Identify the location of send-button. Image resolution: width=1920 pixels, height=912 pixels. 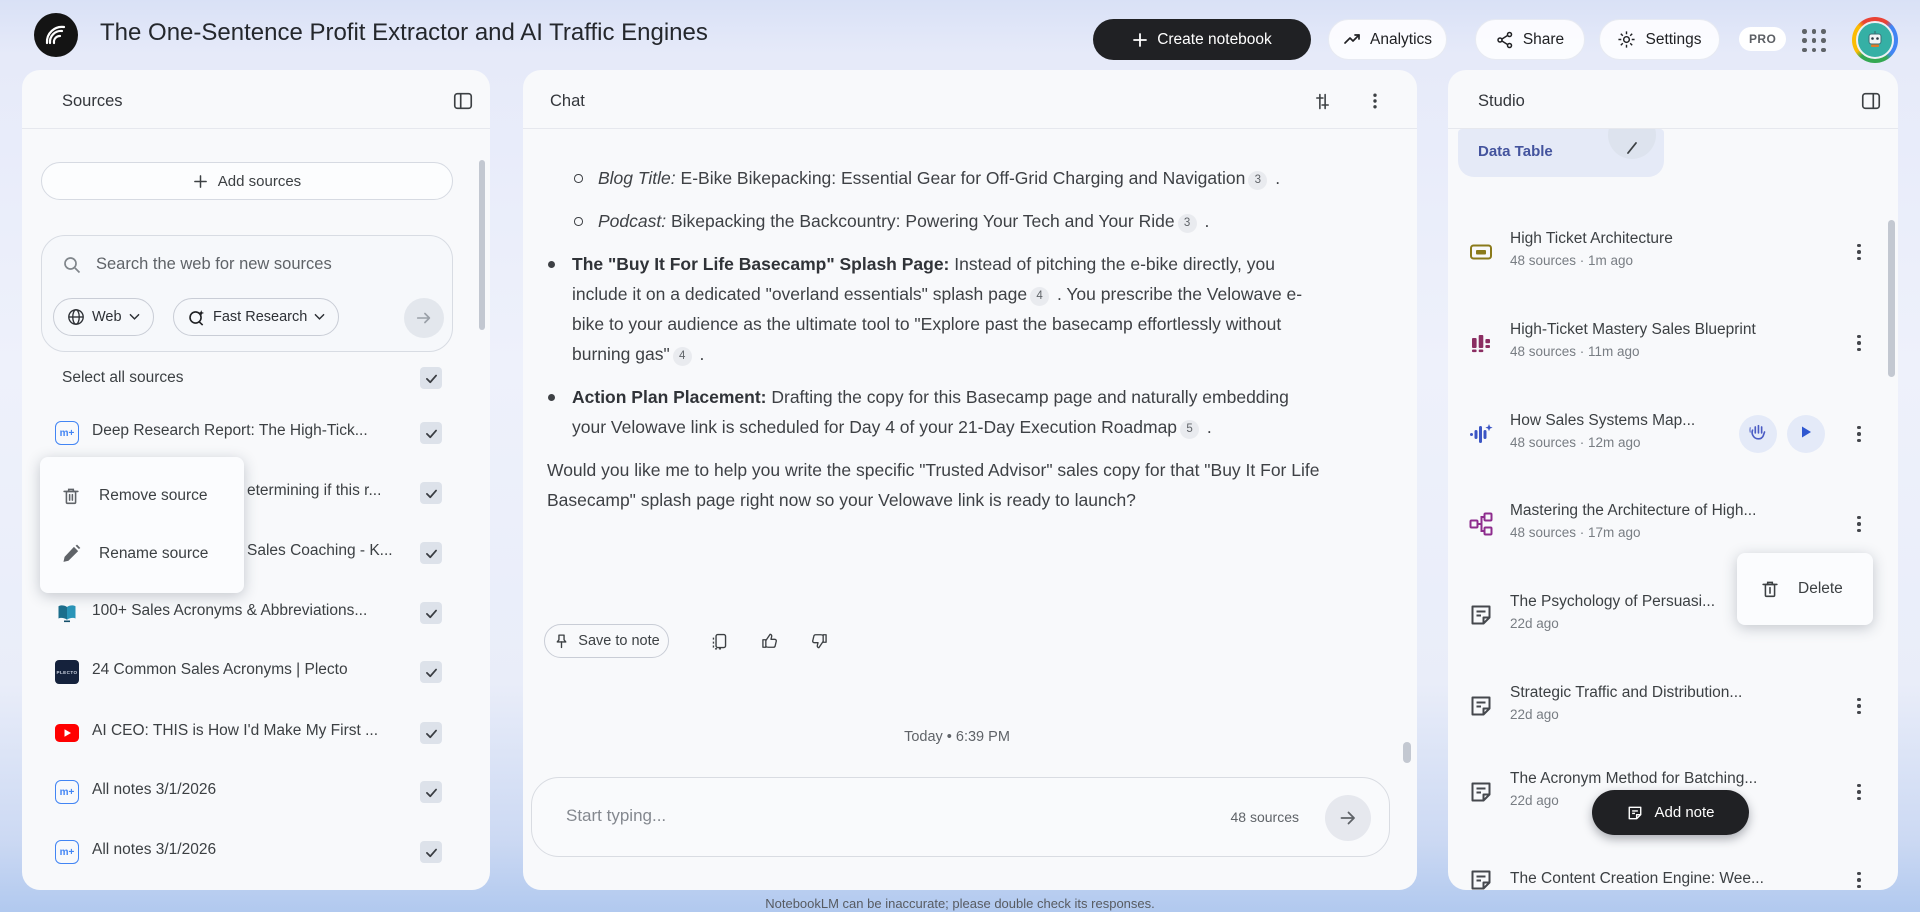
(1348, 818).